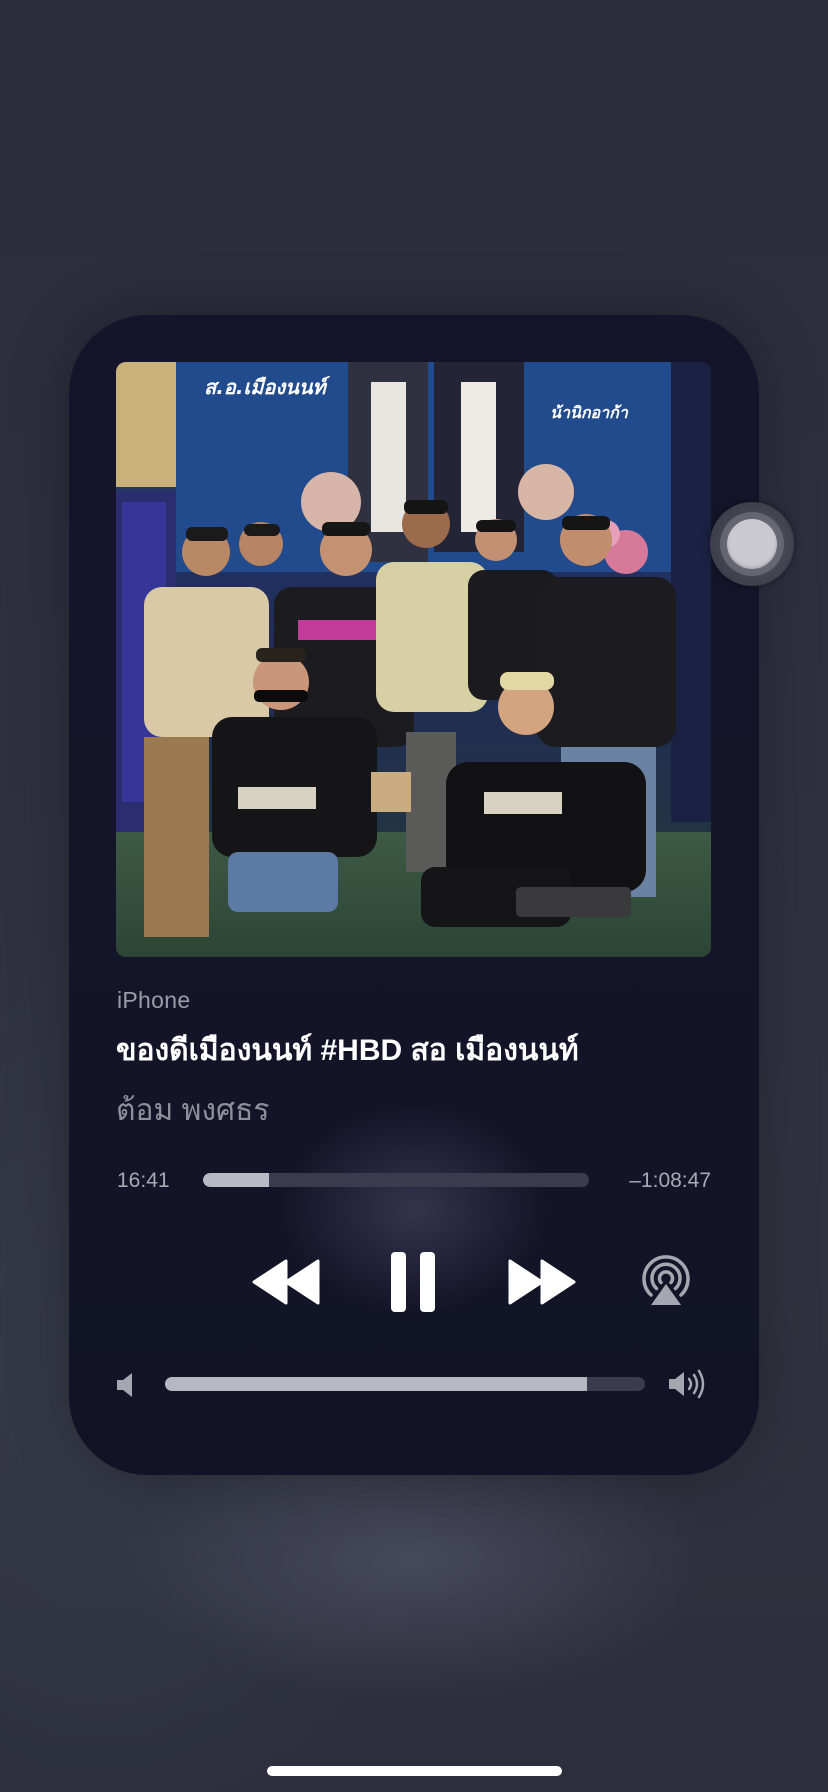  I want to click on volume-fill, so click(376, 1384).